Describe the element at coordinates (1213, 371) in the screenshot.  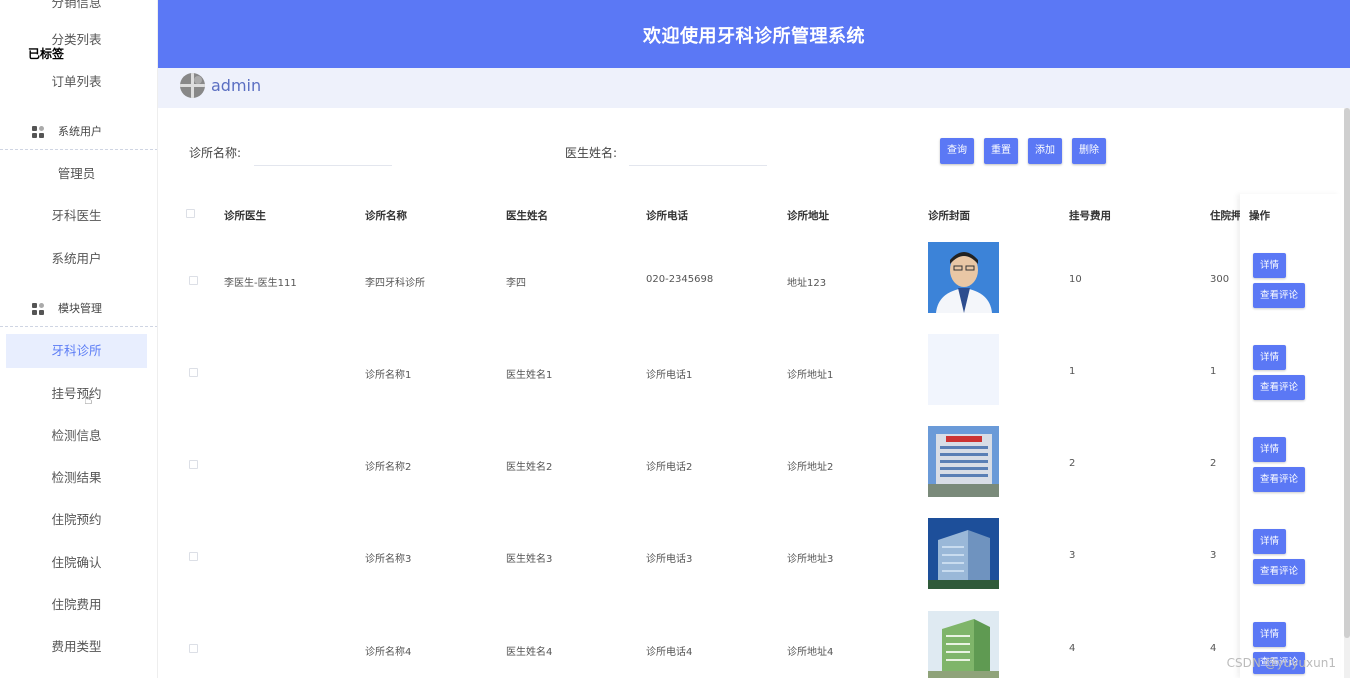
I see `cell-deposit: 1` at that location.